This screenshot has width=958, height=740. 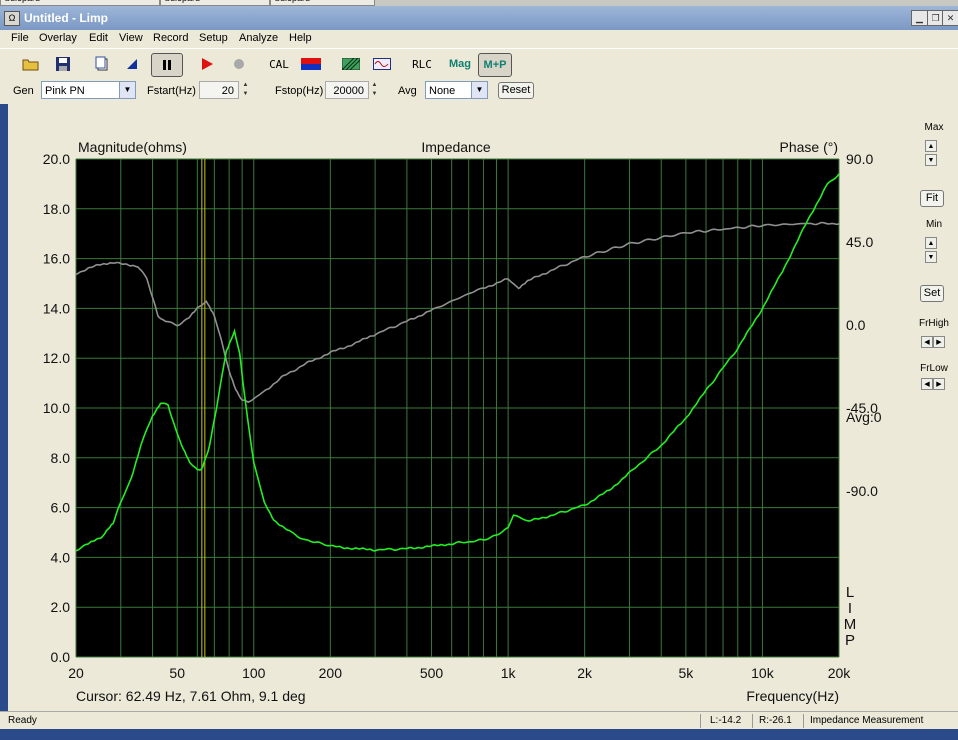 I want to click on toolbar: CAL RLC Mag M+P, so click(x=479, y=63).